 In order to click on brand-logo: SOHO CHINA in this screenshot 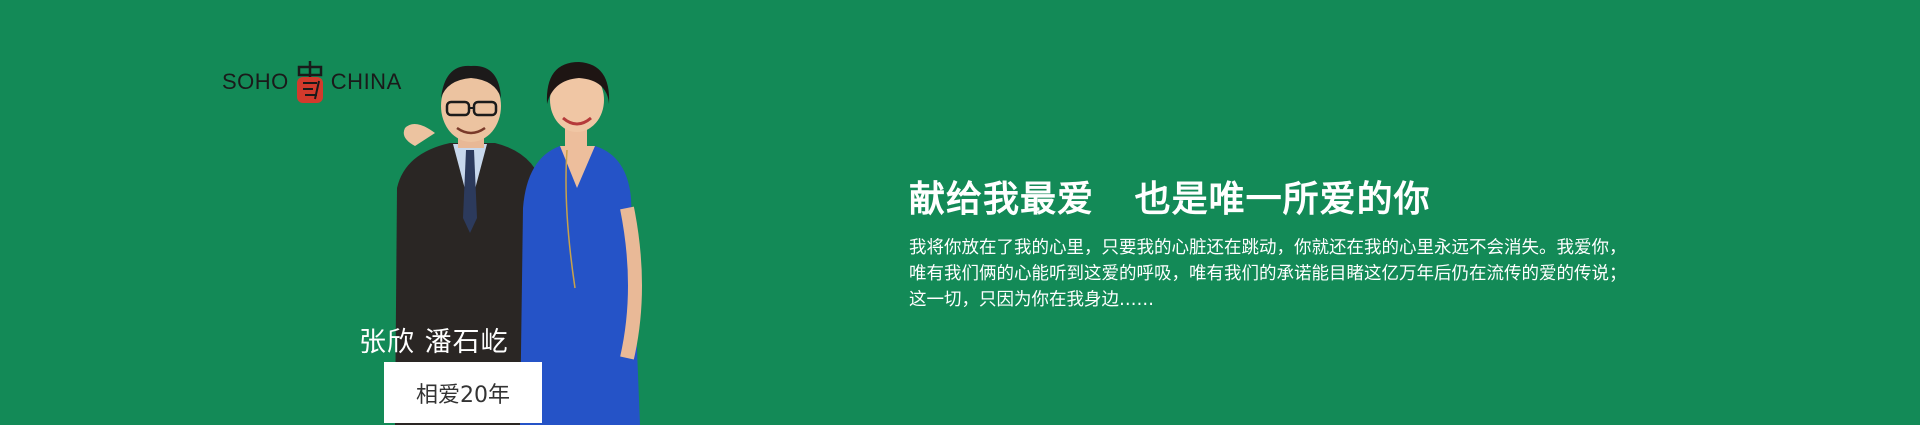, I will do `click(312, 82)`.